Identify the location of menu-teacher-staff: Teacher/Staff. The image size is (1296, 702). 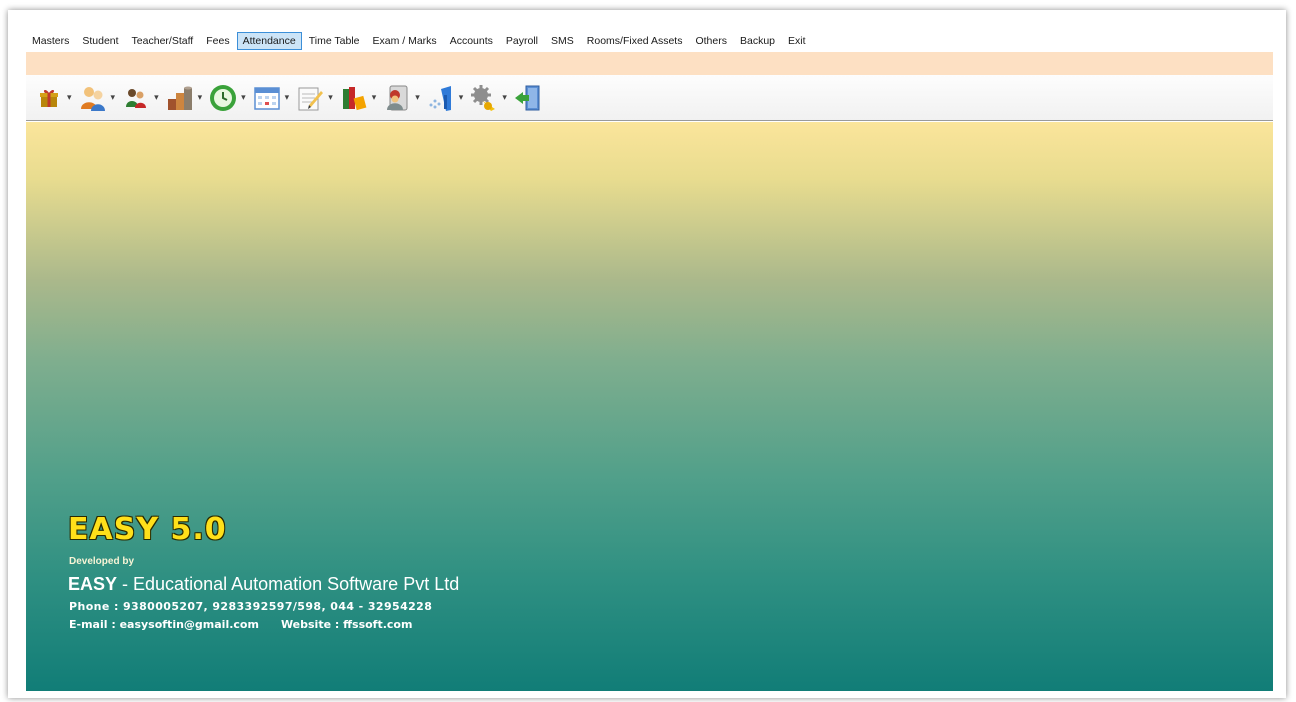
(163, 41).